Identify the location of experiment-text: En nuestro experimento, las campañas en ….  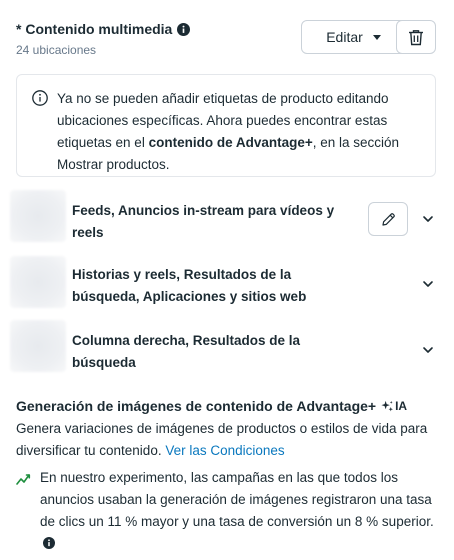
(240, 511).